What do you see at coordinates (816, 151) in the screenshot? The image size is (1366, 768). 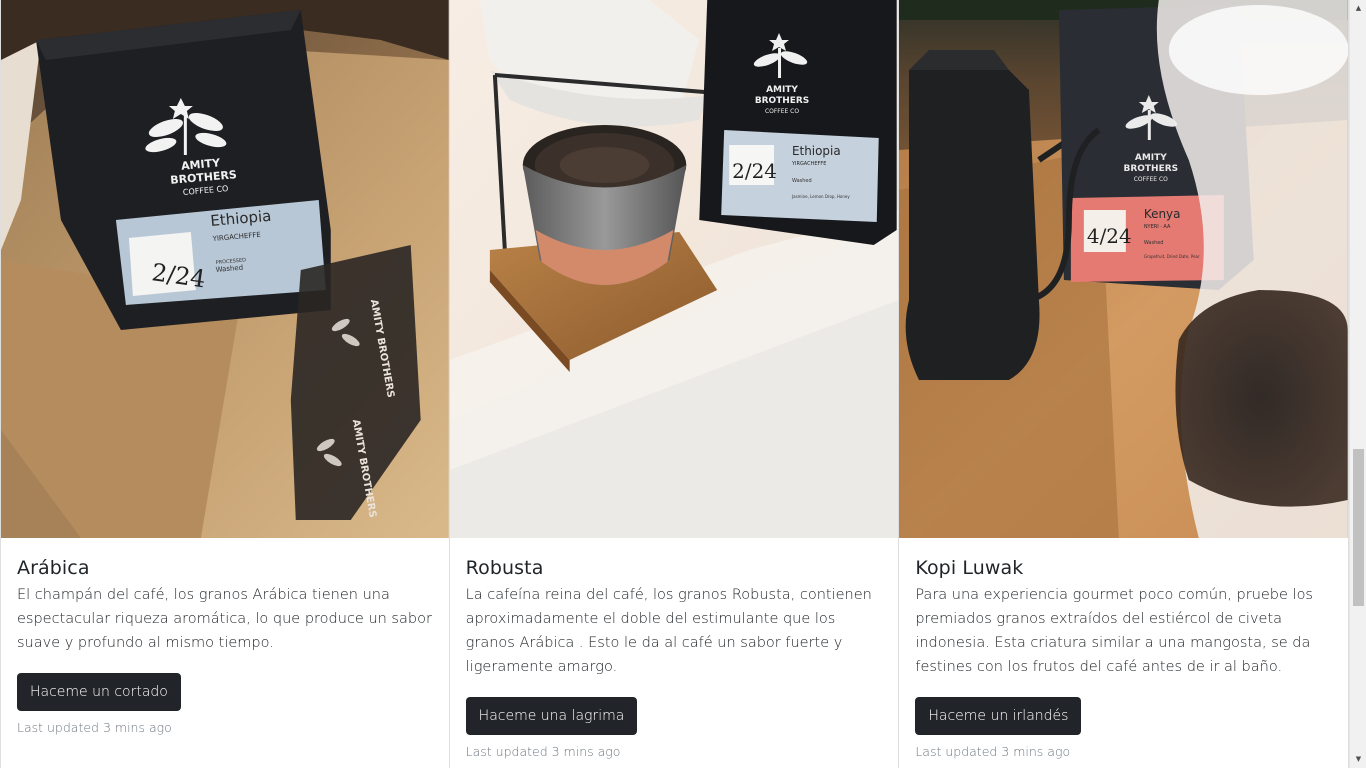 I see `svg-text: Ethiopia` at bounding box center [816, 151].